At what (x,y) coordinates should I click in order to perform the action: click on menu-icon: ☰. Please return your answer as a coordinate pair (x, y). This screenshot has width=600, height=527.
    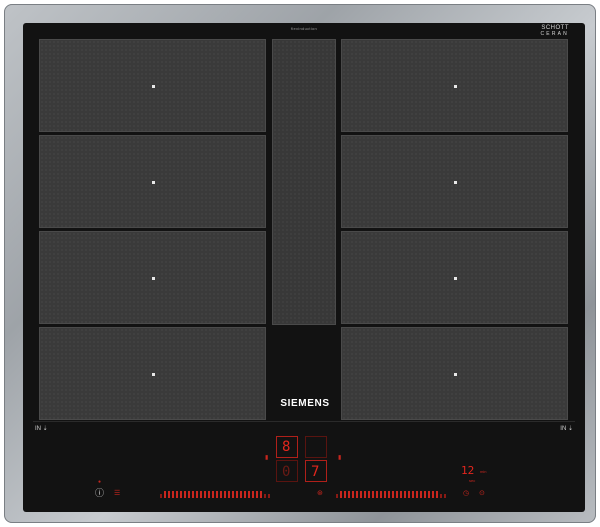
    Looking at the image, I should click on (117, 494).